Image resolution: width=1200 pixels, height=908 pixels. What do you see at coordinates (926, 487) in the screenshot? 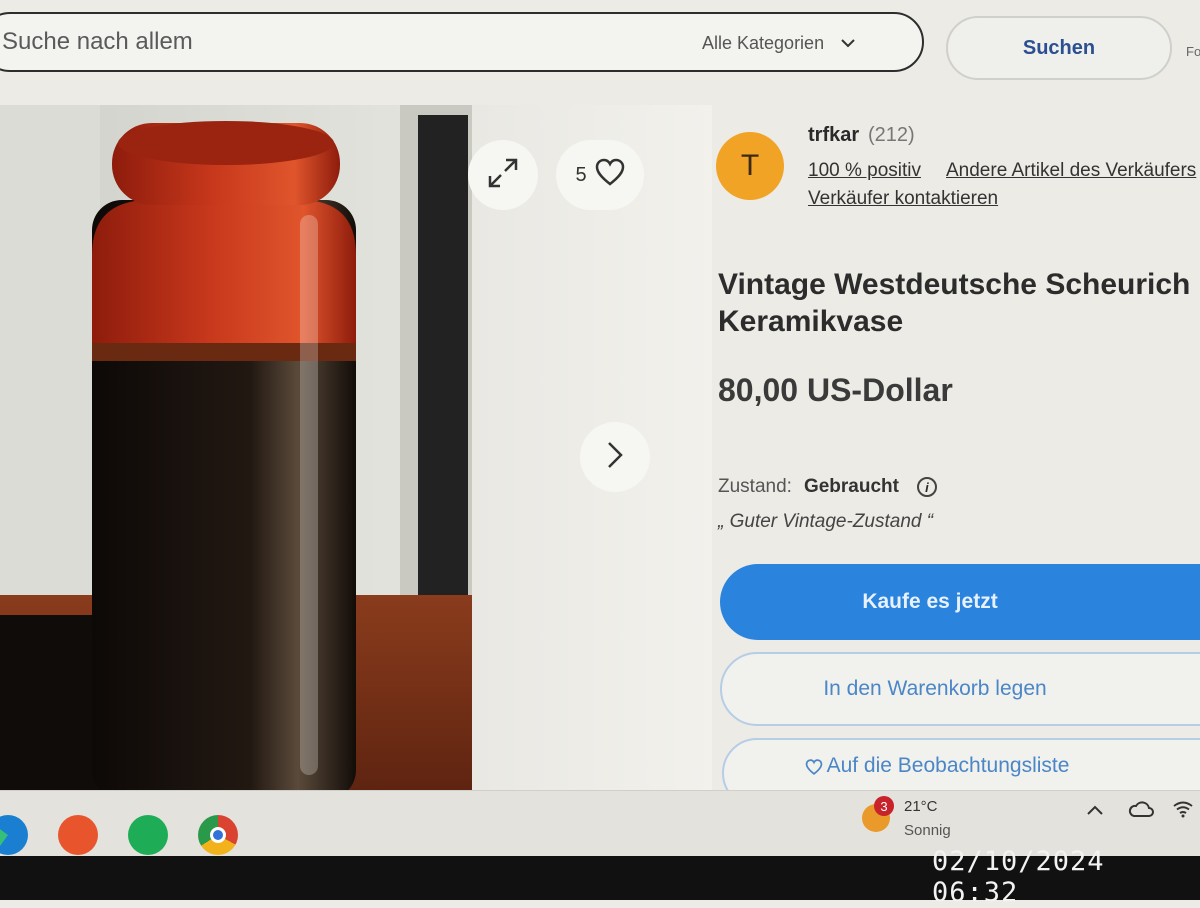
I see `info-icon: i` at bounding box center [926, 487].